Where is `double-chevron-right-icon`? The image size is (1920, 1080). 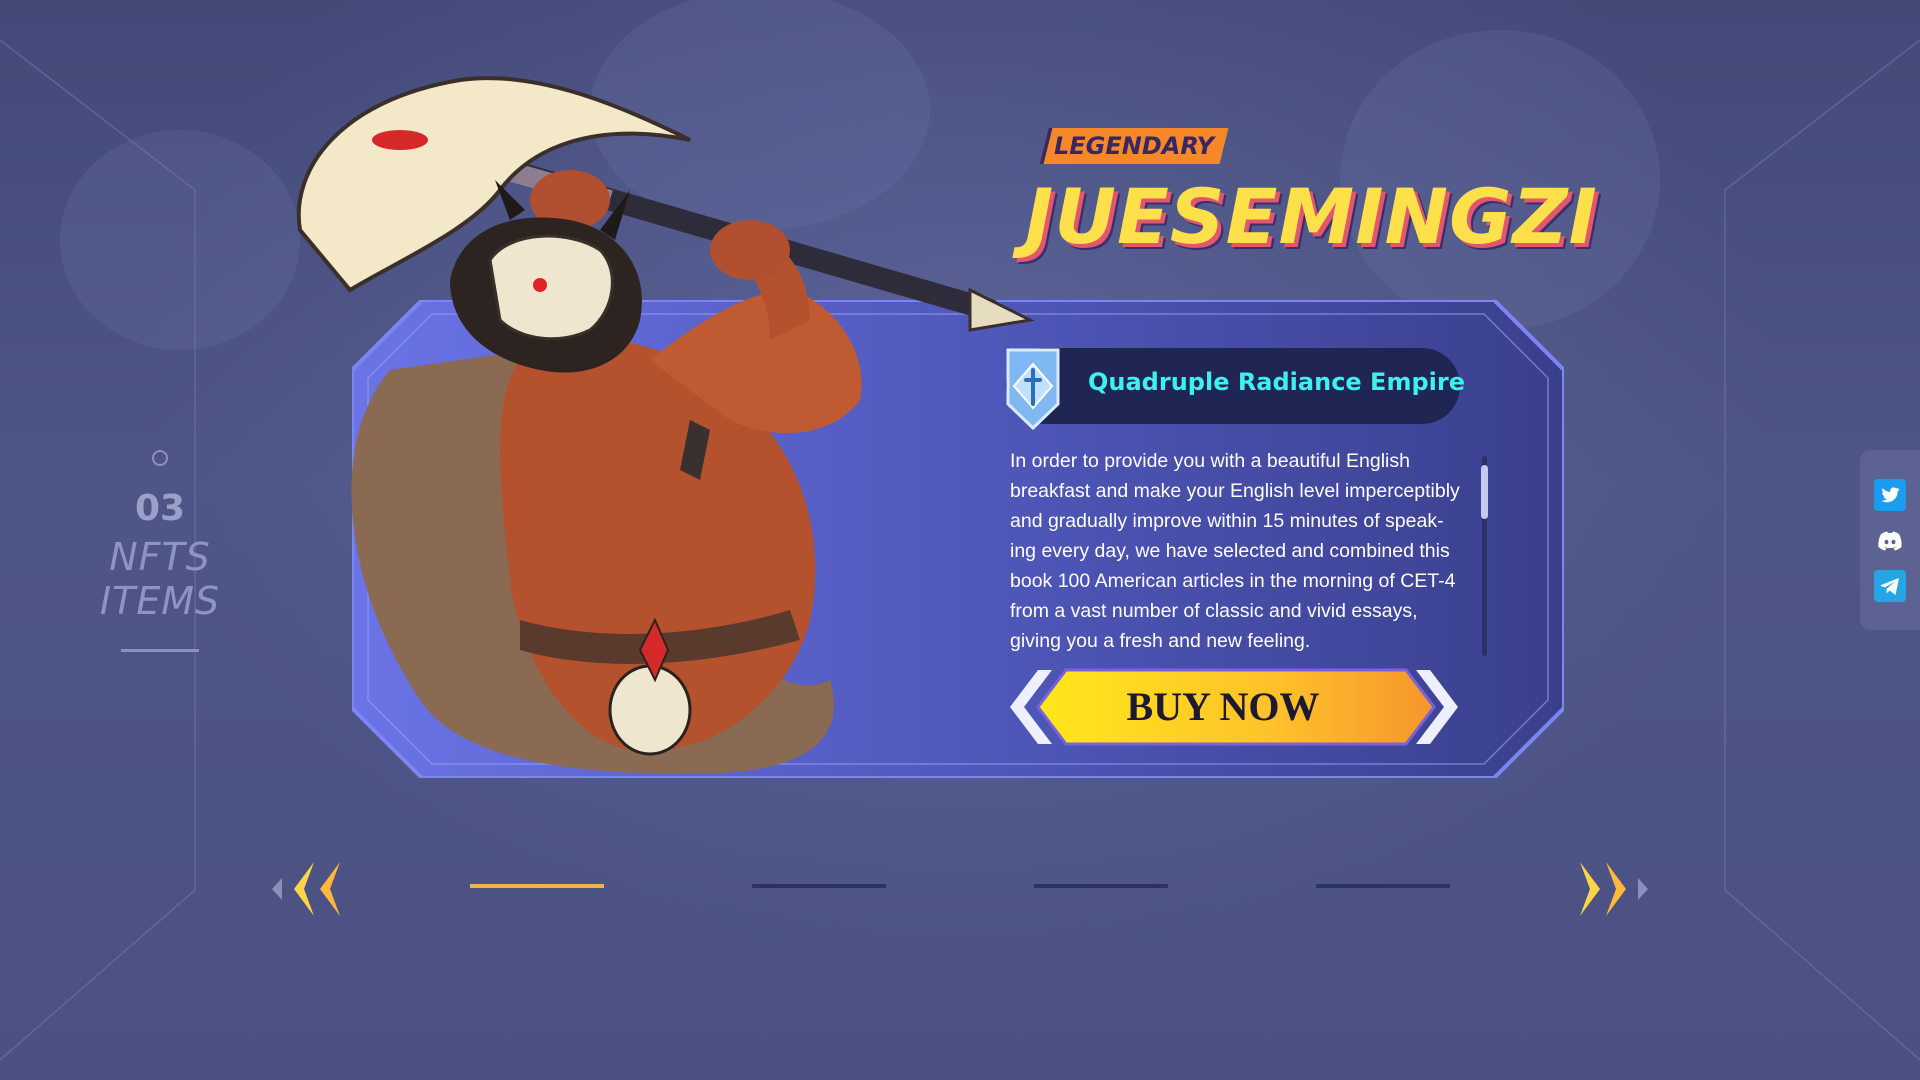 double-chevron-right-icon is located at coordinates (1617, 889).